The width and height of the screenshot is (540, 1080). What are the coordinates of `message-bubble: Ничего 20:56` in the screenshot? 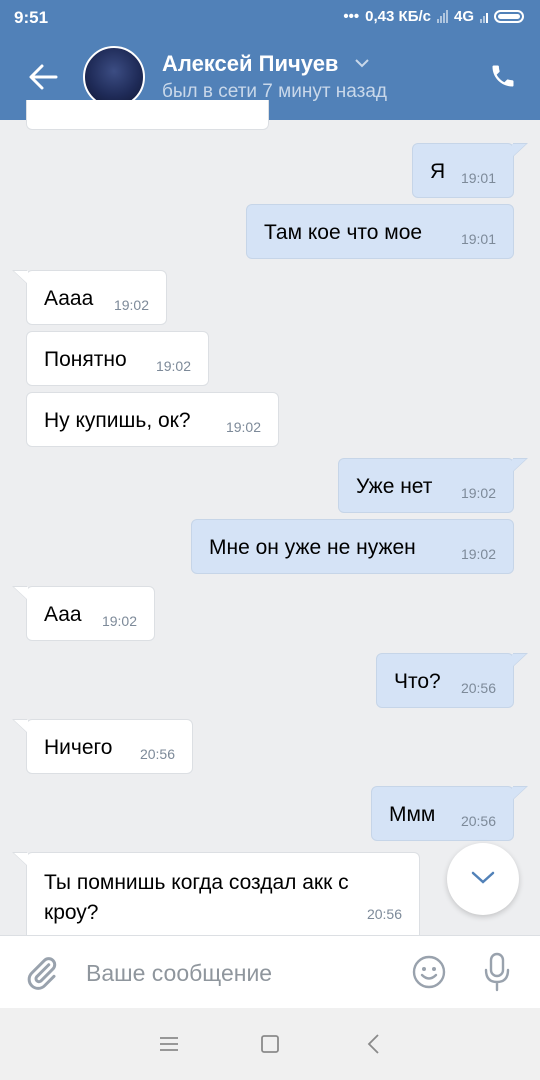 It's located at (102, 746).